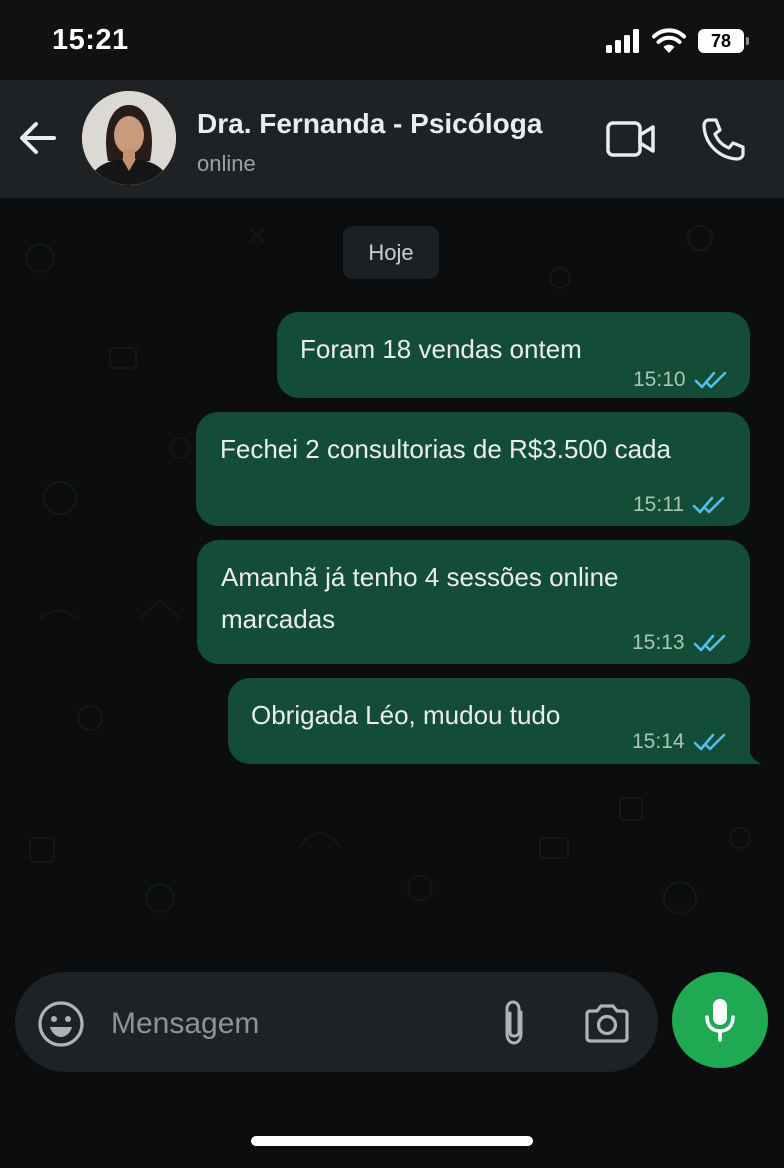  What do you see at coordinates (607, 1023) in the screenshot?
I see `camera-icon` at bounding box center [607, 1023].